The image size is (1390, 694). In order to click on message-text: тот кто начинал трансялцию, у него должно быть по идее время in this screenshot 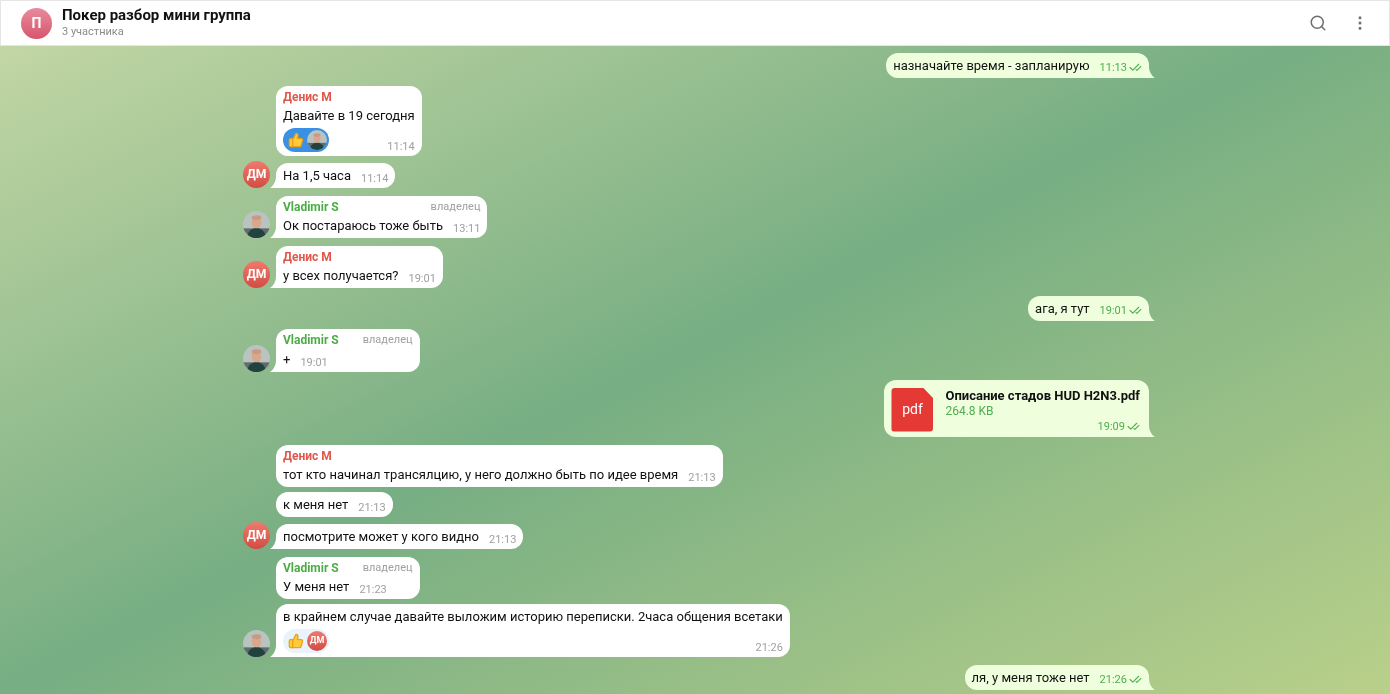, I will do `click(481, 474)`.